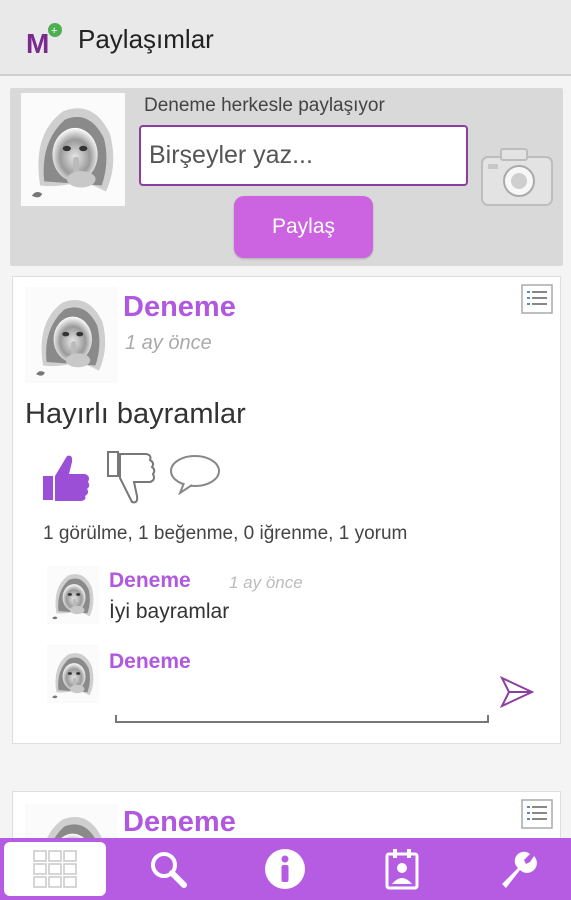  I want to click on dislike-button, so click(132, 478).